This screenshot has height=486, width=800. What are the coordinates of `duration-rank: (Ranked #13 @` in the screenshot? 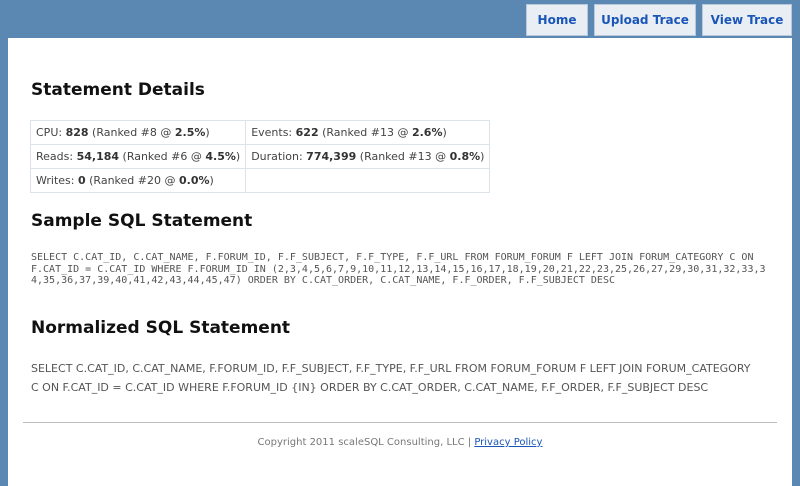 It's located at (403, 156).